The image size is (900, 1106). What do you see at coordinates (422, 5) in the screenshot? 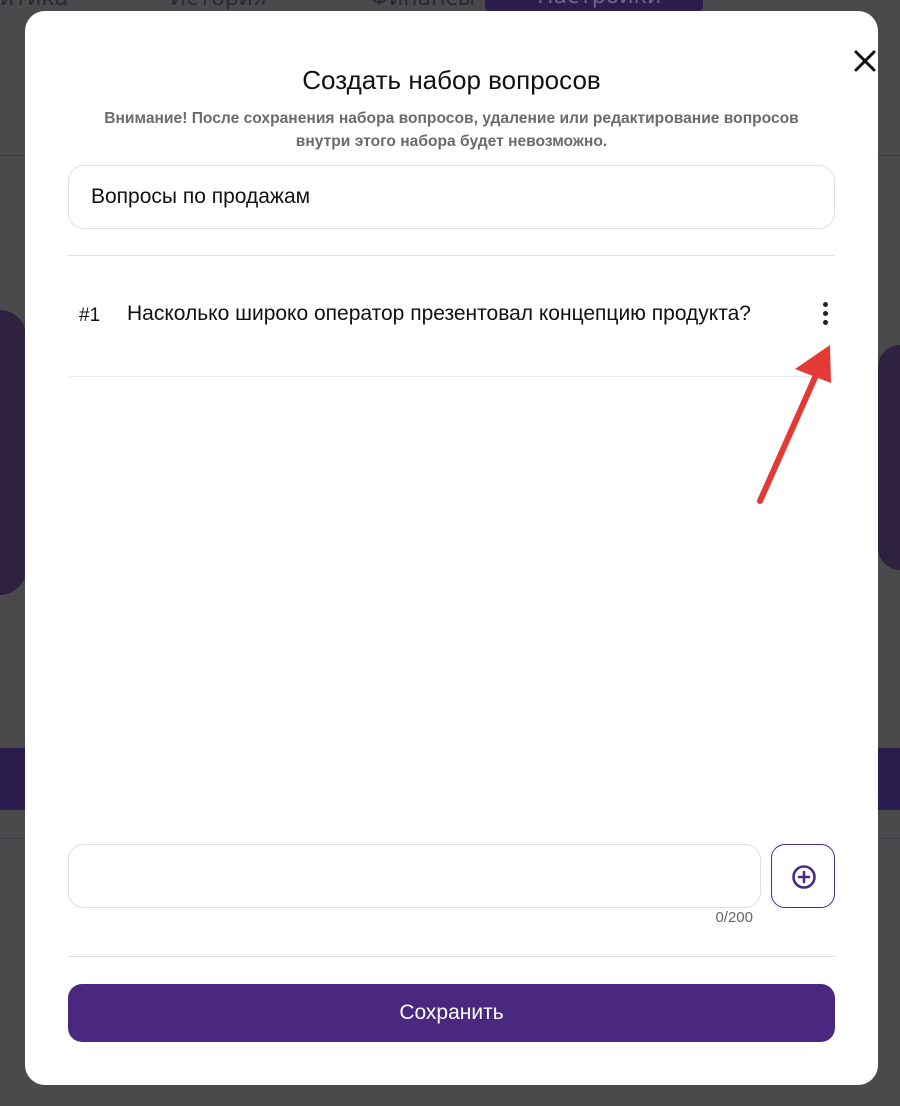
I see `bg-nav-item-finance: Финансы` at bounding box center [422, 5].